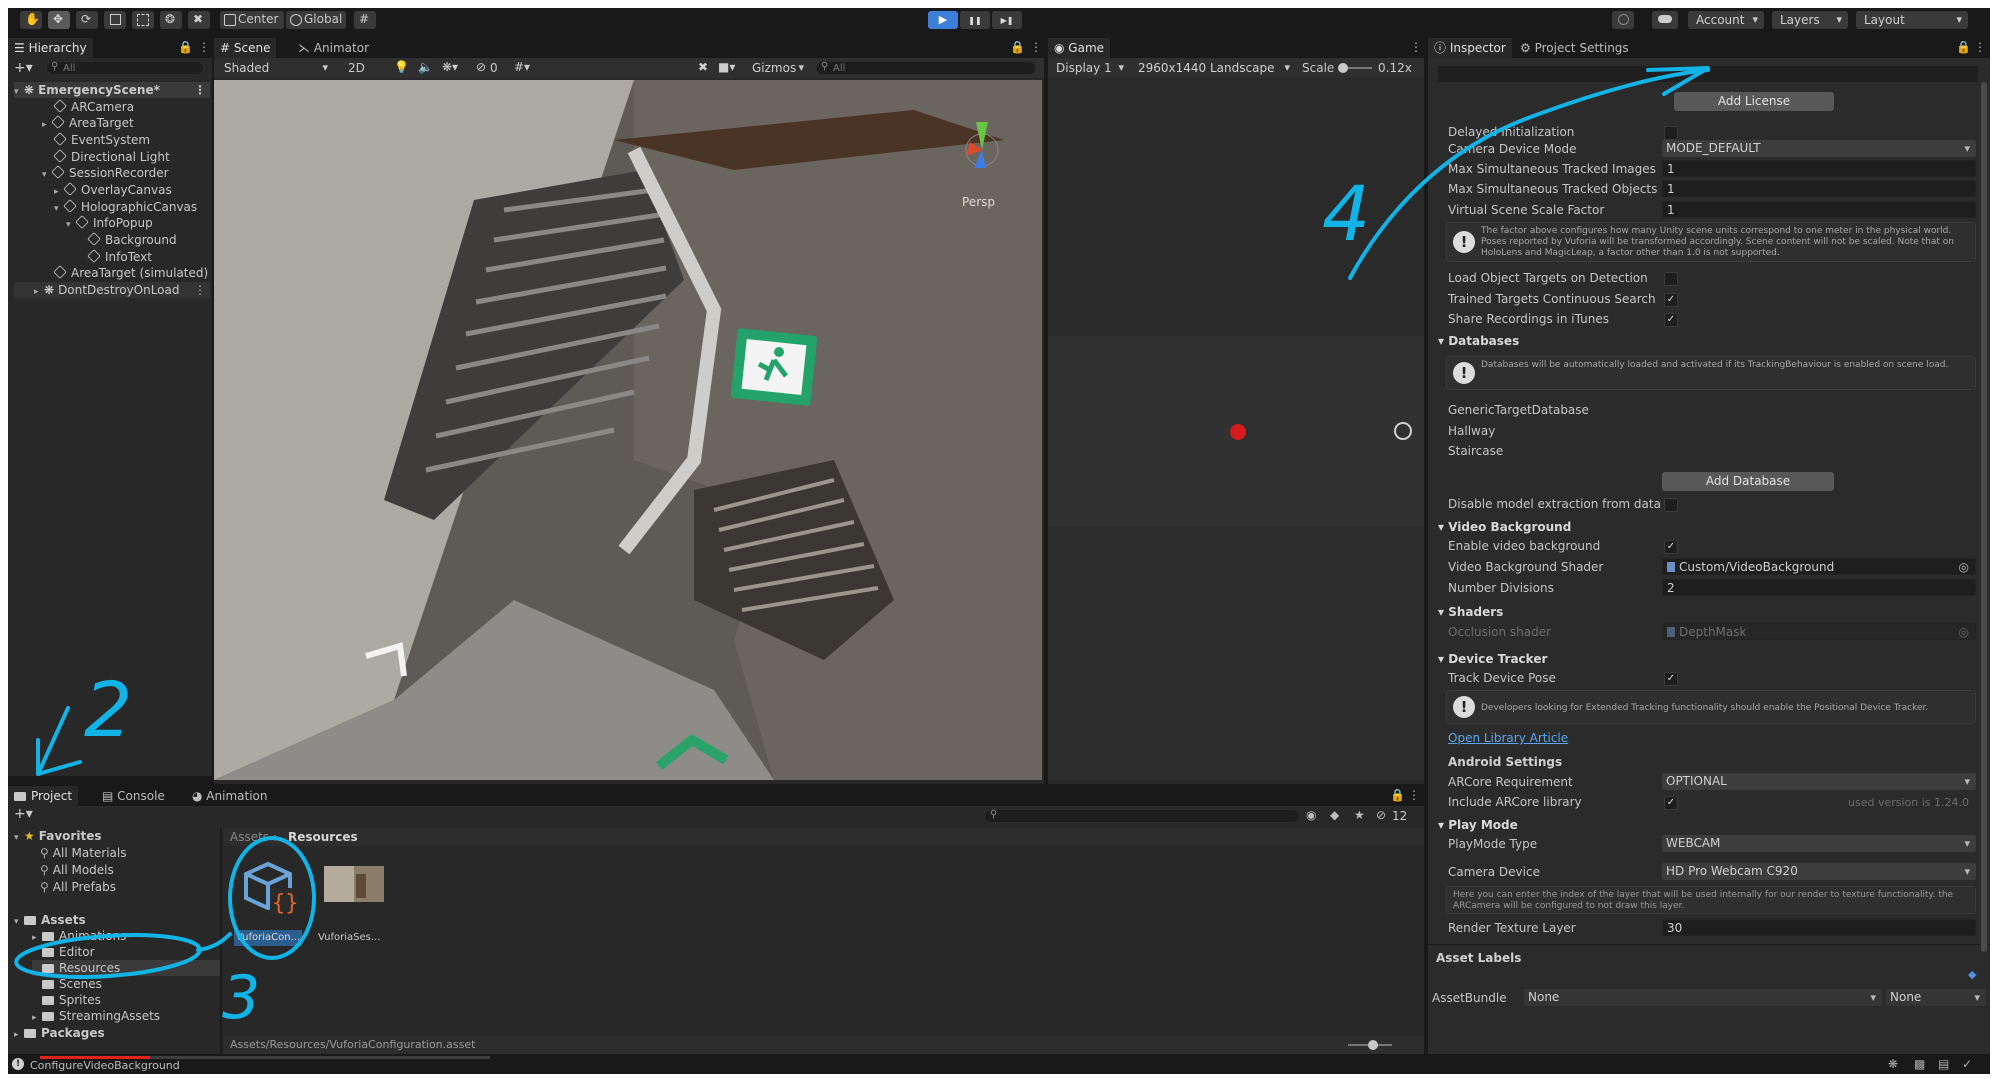  I want to click on annotation-circle-config-asset, so click(272, 898).